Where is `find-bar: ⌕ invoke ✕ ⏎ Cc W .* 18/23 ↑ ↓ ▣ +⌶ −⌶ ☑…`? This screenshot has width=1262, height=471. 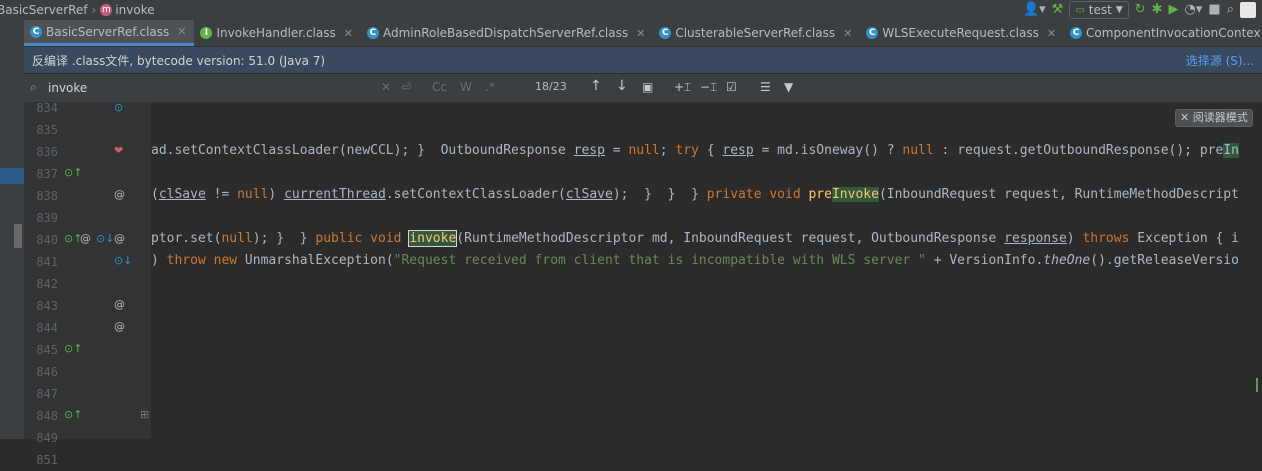
find-bar: ⌕ invoke ✕ ⏎ Cc W .* 18/23 ↑ ↓ ▣ +⌶ −⌶ ☑… is located at coordinates (643, 88).